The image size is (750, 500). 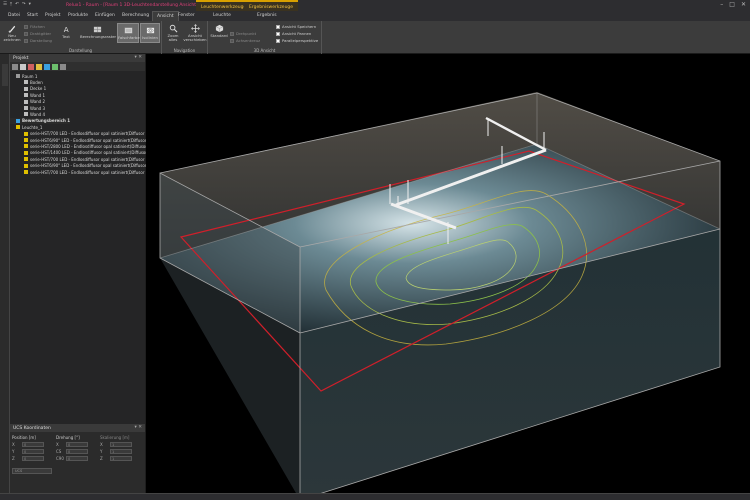 I want to click on tree-item-label: Boden, so click(x=36, y=82).